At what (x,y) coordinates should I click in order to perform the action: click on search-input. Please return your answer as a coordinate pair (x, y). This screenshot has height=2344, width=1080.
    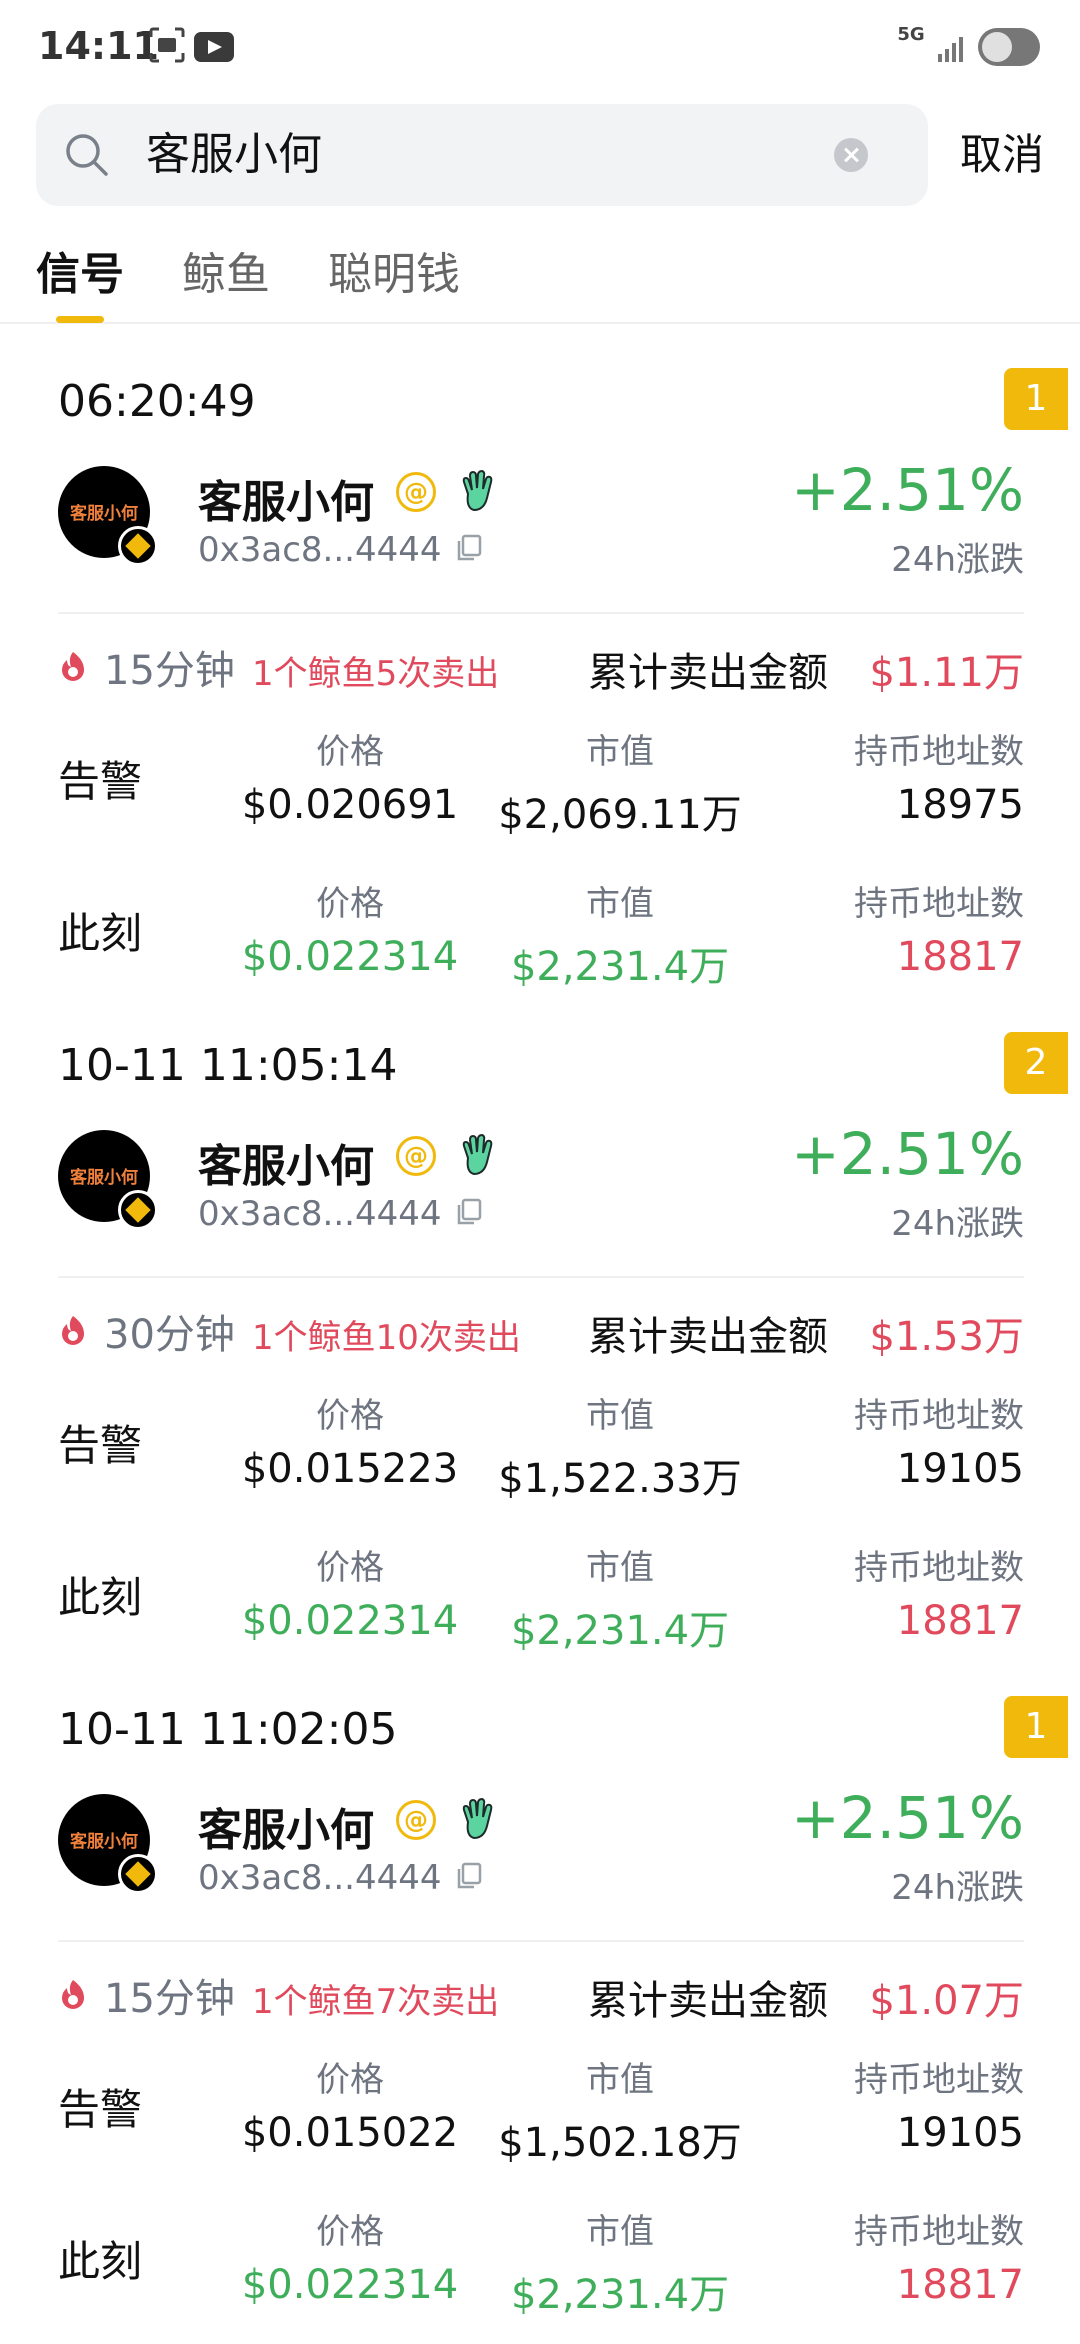
    Looking at the image, I should click on (496, 155).